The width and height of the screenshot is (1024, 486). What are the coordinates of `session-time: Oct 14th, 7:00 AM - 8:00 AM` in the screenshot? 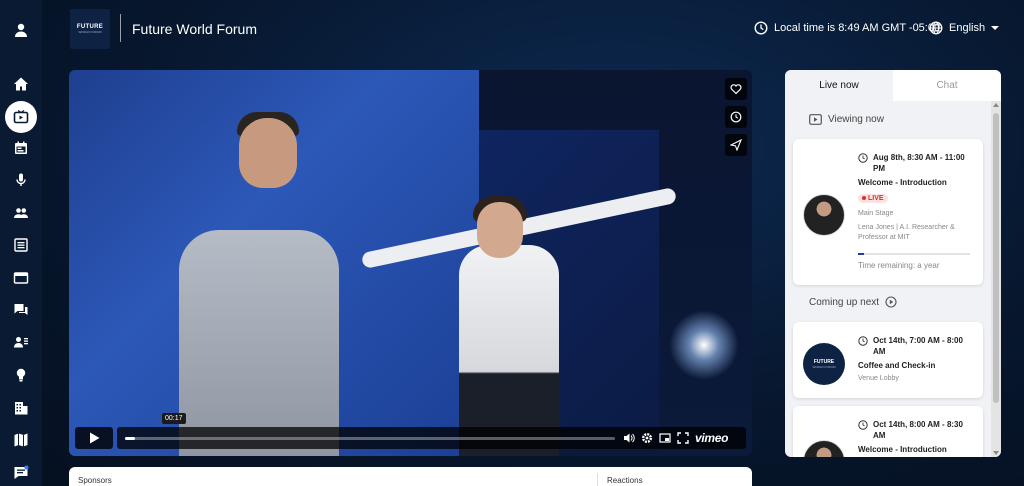 It's located at (917, 346).